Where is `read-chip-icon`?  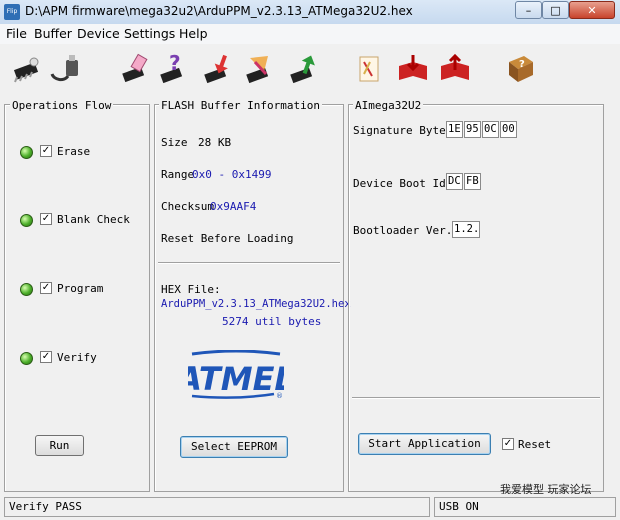 read-chip-icon is located at coordinates (303, 69).